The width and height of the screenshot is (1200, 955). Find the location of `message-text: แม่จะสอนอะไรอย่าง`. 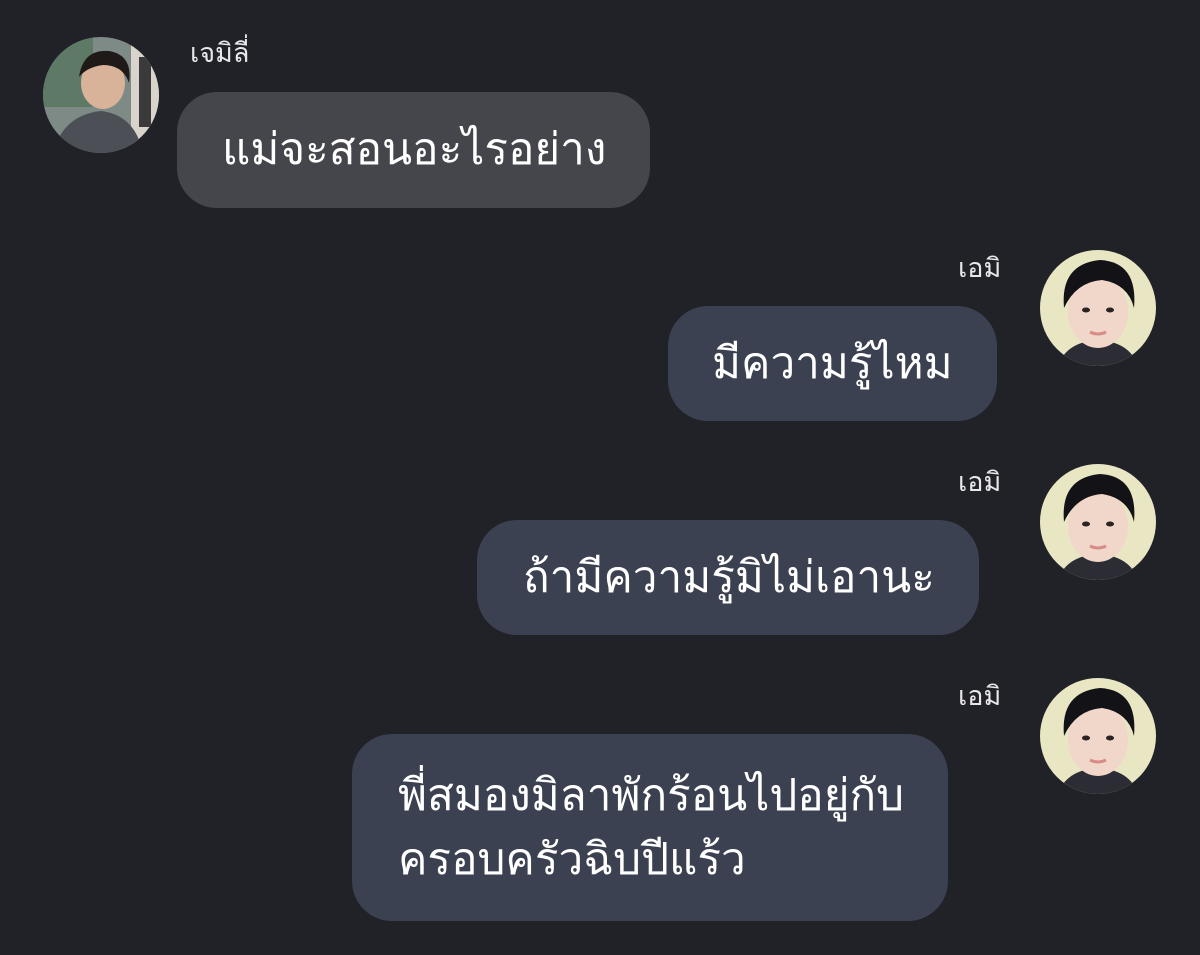

message-text: แม่จะสอนอะไรอย่าง is located at coordinates (414, 149).